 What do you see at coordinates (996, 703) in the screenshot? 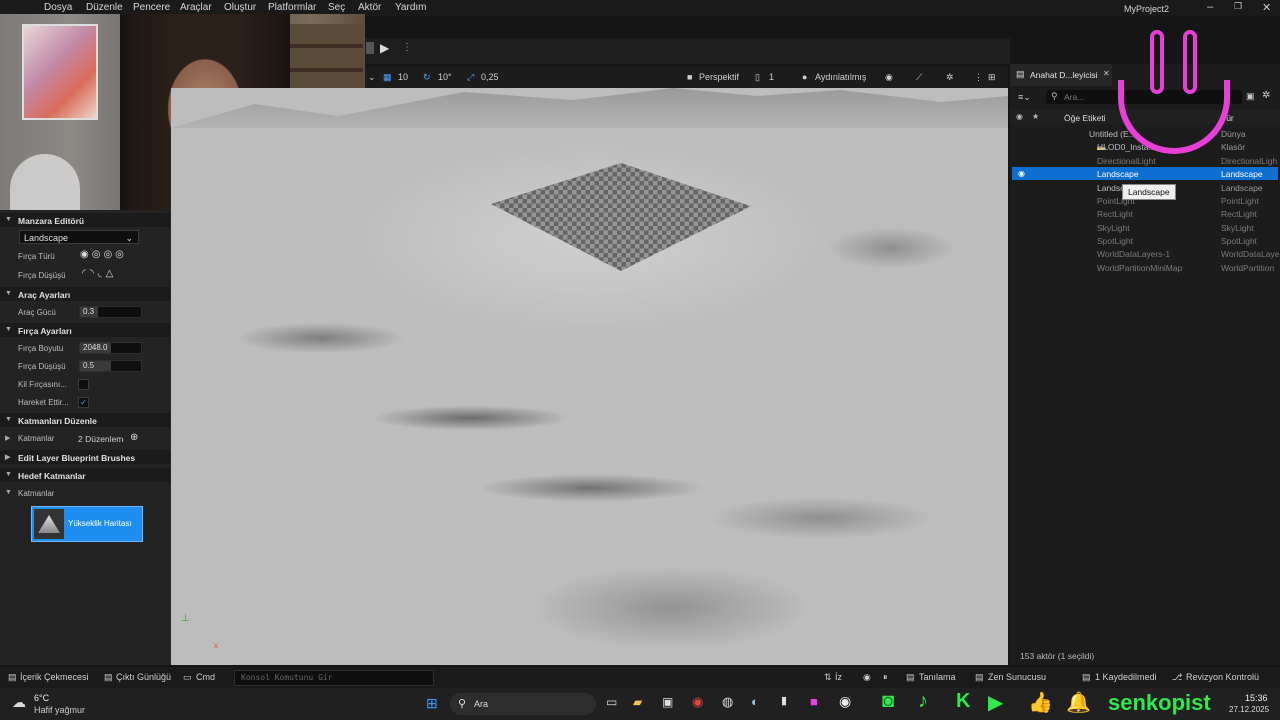
I see `youtube-icon: ▶` at bounding box center [996, 703].